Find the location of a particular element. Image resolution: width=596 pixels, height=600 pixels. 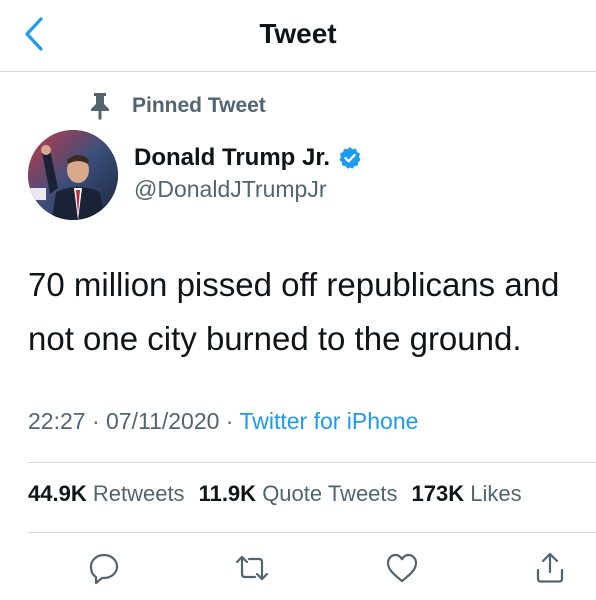

pinned-label: Pinned Tweet is located at coordinates (199, 105).